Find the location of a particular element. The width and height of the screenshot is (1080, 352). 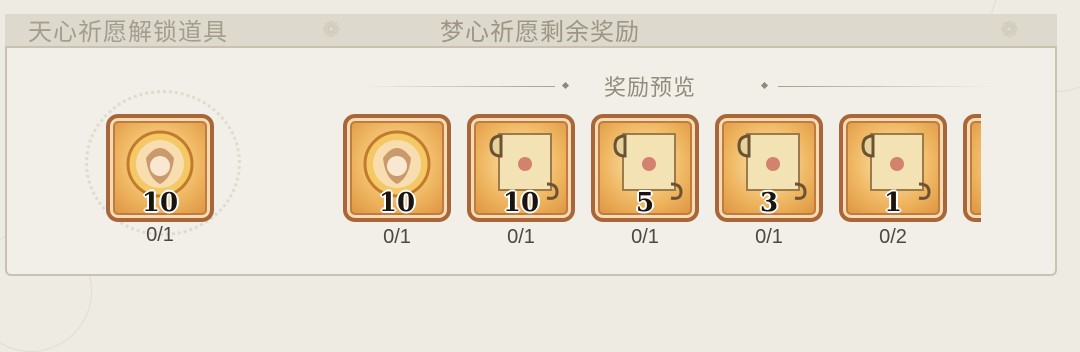

cloud-ornament-icon: ❁ is located at coordinates (1009, 30).